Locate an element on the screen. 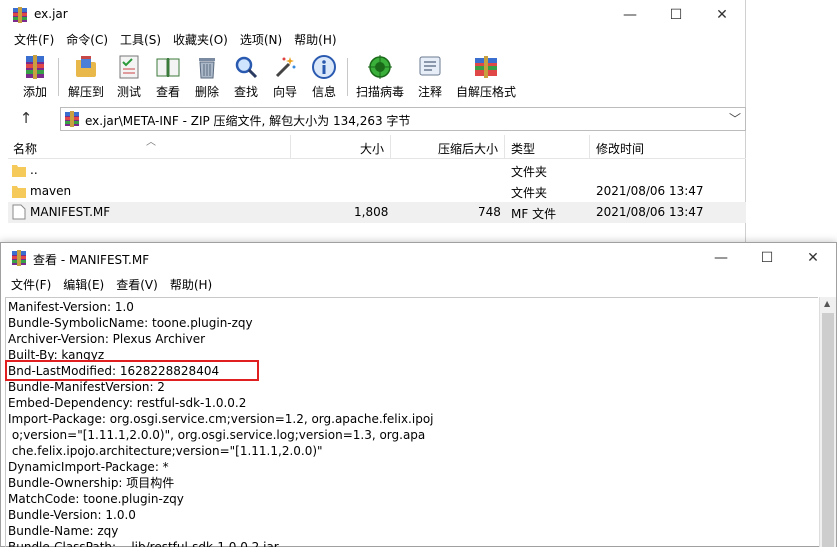  file-icon is located at coordinates (19, 212).